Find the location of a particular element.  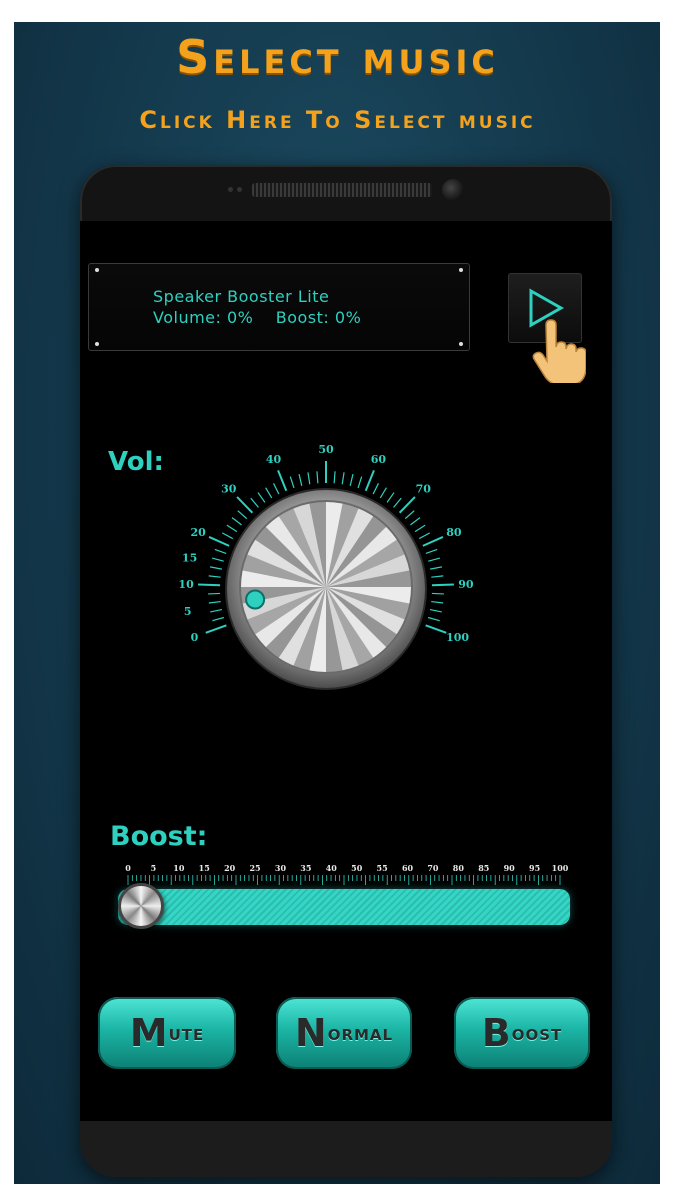

normal-button-initial: N is located at coordinates (311, 1033).